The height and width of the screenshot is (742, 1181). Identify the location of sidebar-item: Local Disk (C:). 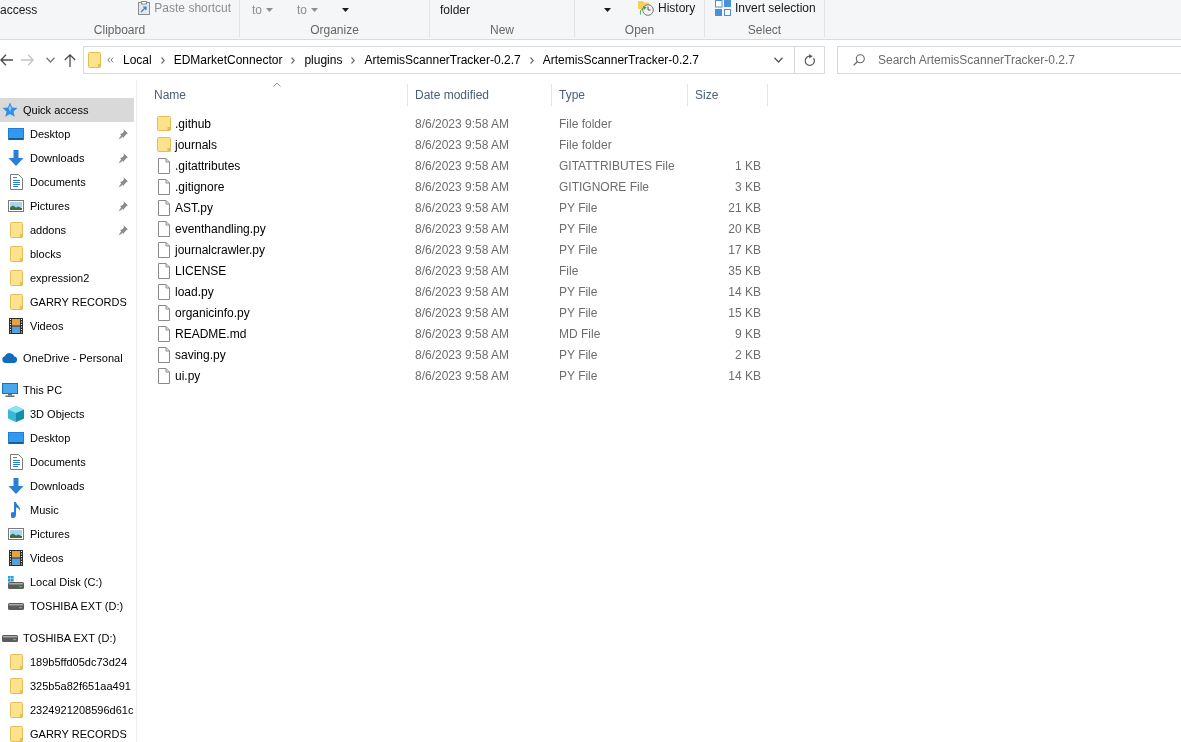
(67, 582).